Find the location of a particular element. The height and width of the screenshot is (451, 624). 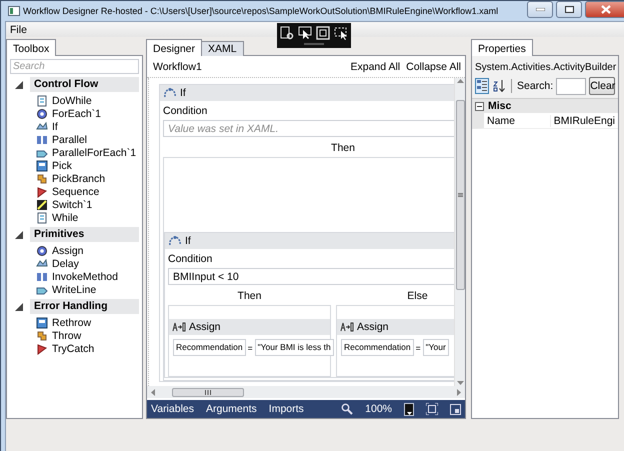

sort-icon is located at coordinates (499, 86).